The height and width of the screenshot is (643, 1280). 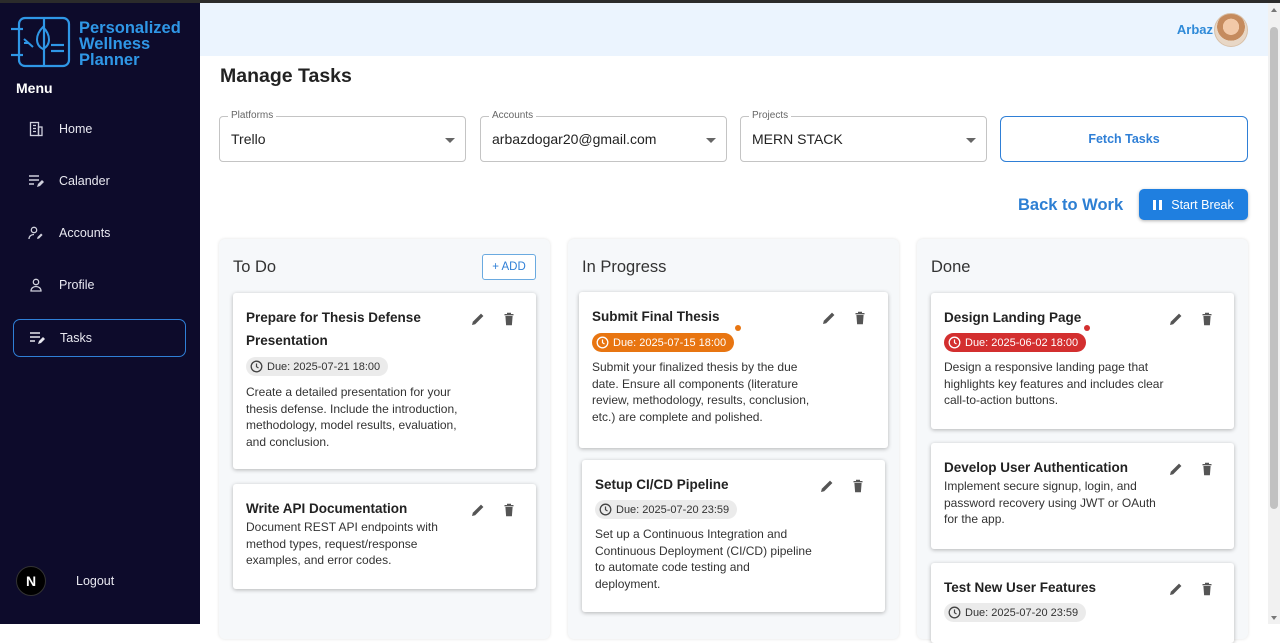 What do you see at coordinates (1274, 268) in the screenshot?
I see `scroll-thumb` at bounding box center [1274, 268].